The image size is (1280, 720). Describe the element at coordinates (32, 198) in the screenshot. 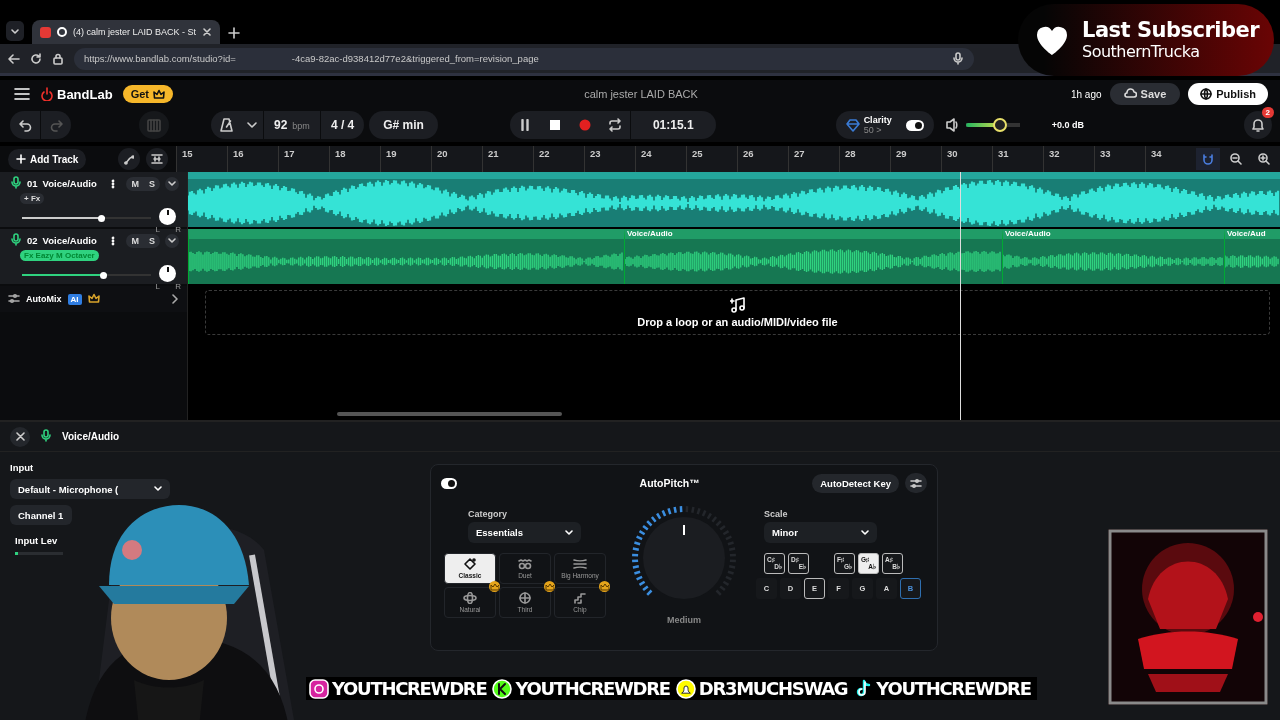

I see `effects-chip: + Fx` at that location.